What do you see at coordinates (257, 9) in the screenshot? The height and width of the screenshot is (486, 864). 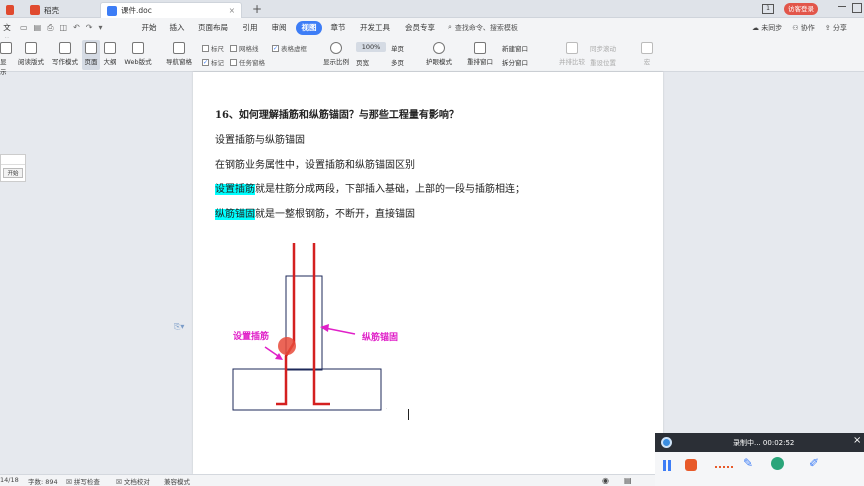 I see `new-tab-button: +` at bounding box center [257, 9].